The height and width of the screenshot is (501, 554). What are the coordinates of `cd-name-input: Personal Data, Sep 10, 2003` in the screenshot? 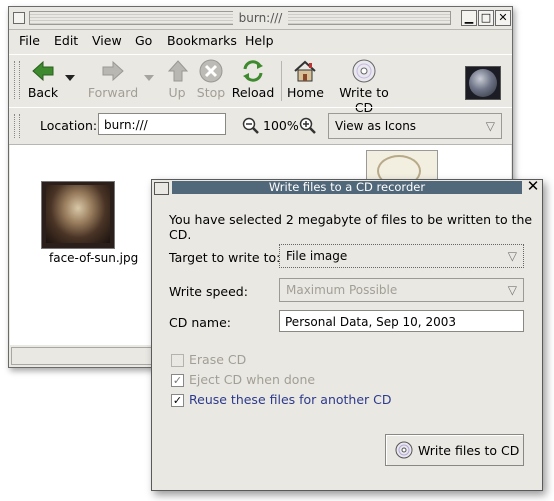 It's located at (401, 321).